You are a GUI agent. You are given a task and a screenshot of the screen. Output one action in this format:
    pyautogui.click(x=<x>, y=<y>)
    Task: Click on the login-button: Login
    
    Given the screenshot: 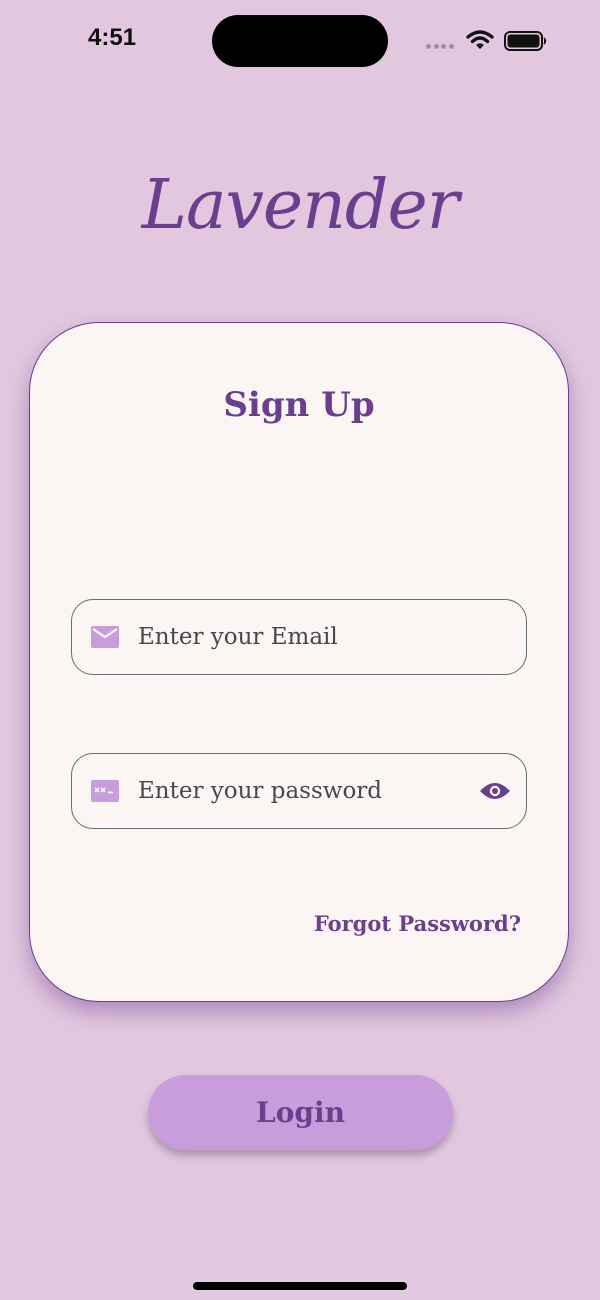 What is the action you would take?
    pyautogui.click(x=300, y=1112)
    